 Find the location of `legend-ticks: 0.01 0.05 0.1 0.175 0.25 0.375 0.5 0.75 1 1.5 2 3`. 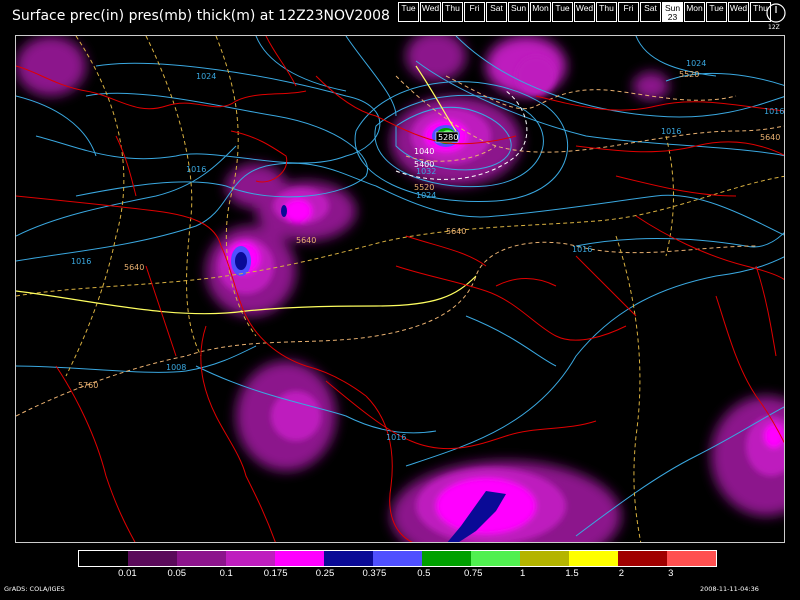

legend-ticks: 0.01 0.05 0.1 0.175 0.25 0.375 0.5 0.75 1 1.5 2 3 is located at coordinates (399, 574).